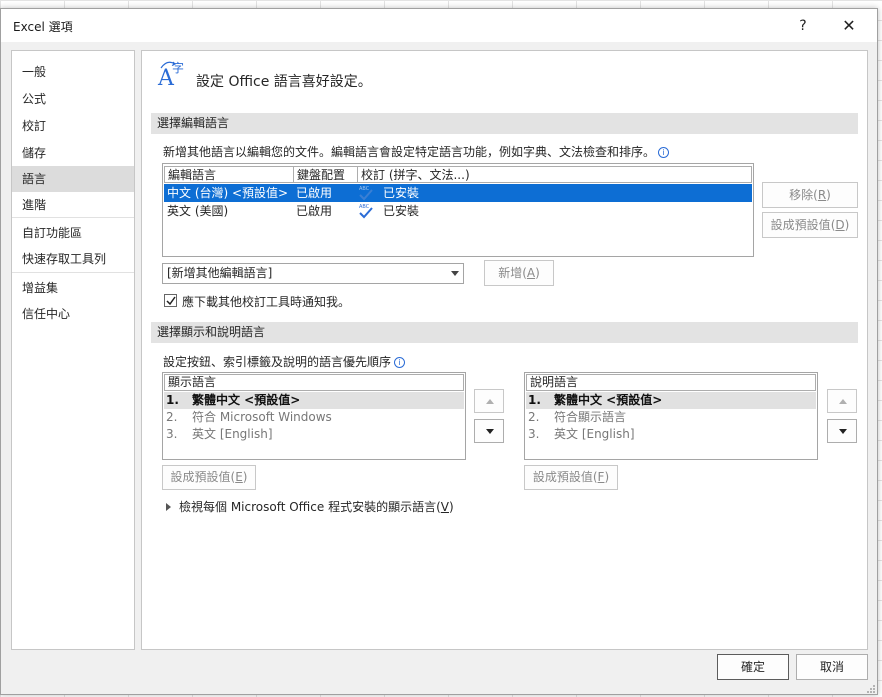 This screenshot has height=697, width=882. I want to click on display-move-down-button, so click(489, 431).